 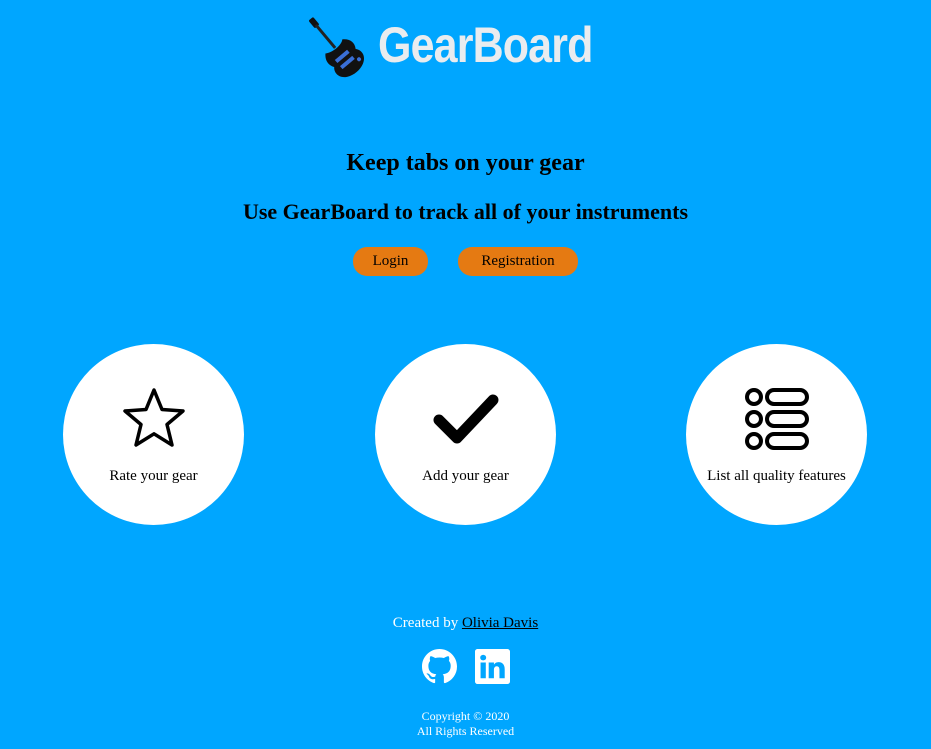 I want to click on hero-headline: Keep tabs on your gear, so click(x=465, y=163).